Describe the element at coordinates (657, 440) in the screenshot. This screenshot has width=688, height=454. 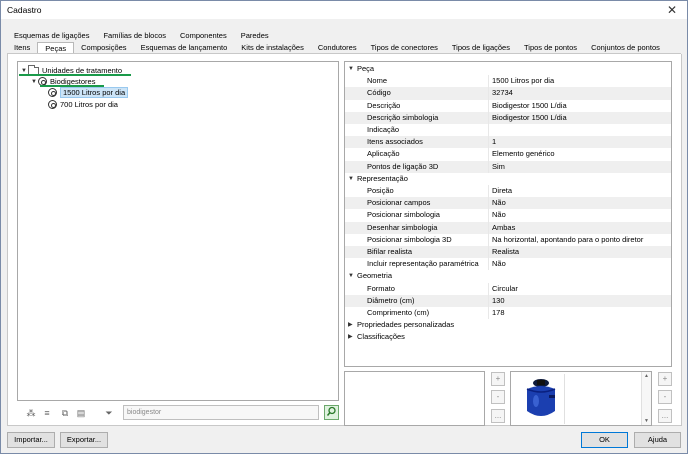
I see `help-button: Ajuda` at that location.